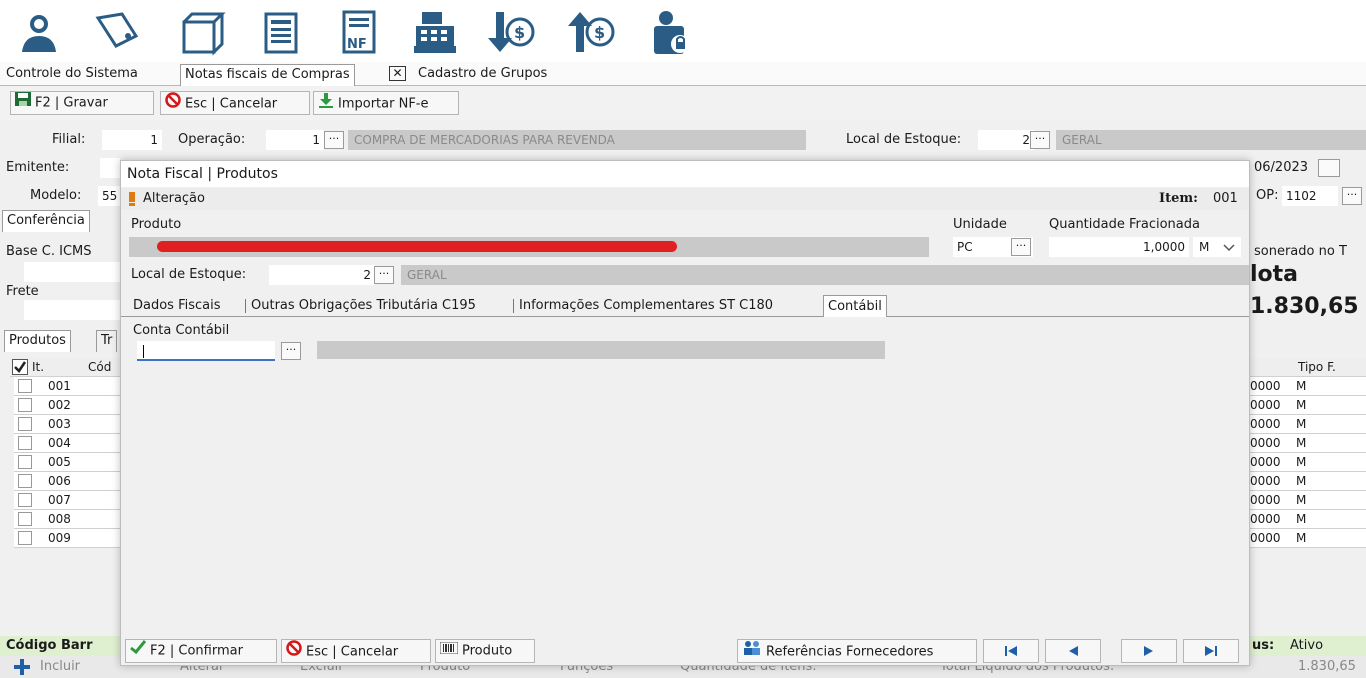  I want to click on user-icon, so click(39, 32).